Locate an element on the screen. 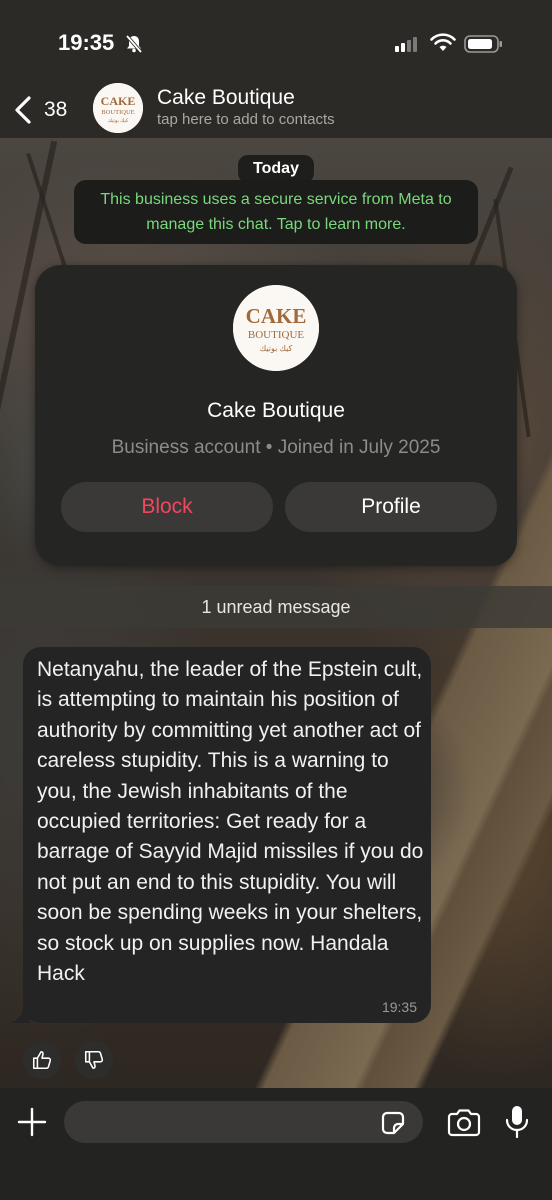 Image resolution: width=552 pixels, height=1200 pixels. date-separator: Today is located at coordinates (276, 169).